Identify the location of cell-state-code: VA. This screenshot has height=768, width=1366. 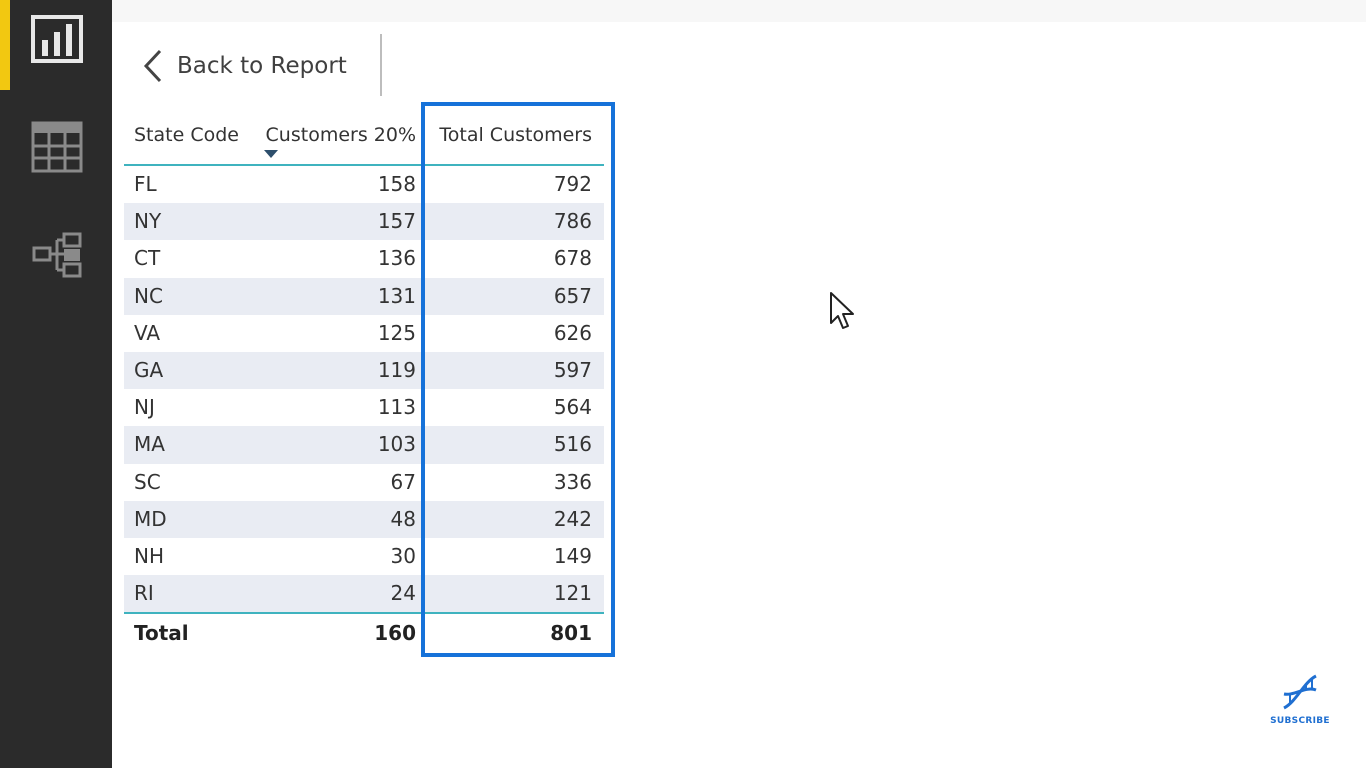
(147, 332).